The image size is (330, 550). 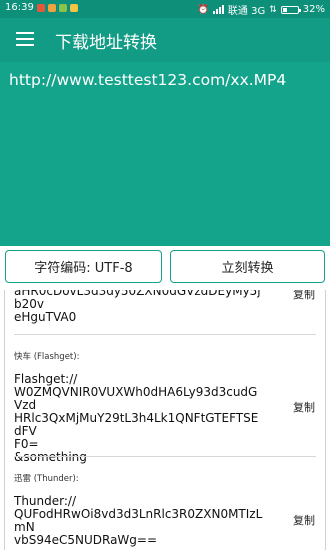 I want to click on status-time: 16:39, so click(x=19, y=7).